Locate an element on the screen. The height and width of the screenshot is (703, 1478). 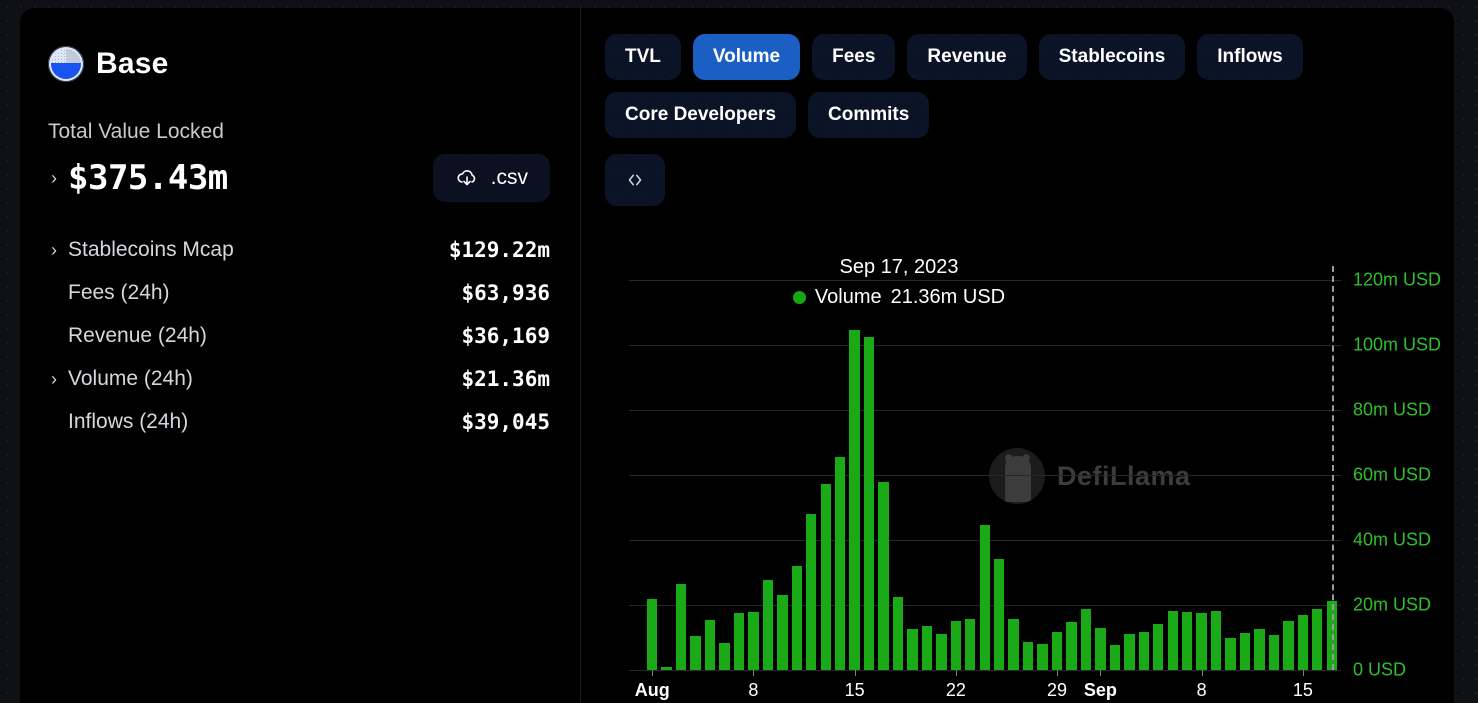
stat-value: $129.22m is located at coordinates (499, 249).